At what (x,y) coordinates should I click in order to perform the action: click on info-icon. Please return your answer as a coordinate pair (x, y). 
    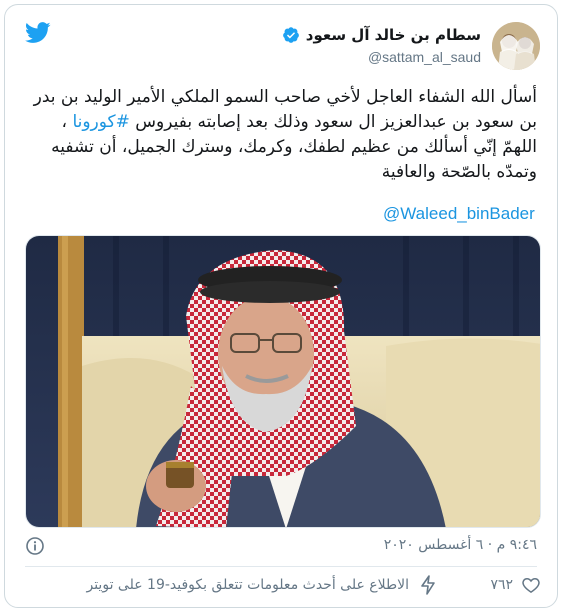
    Looking at the image, I should click on (35, 546).